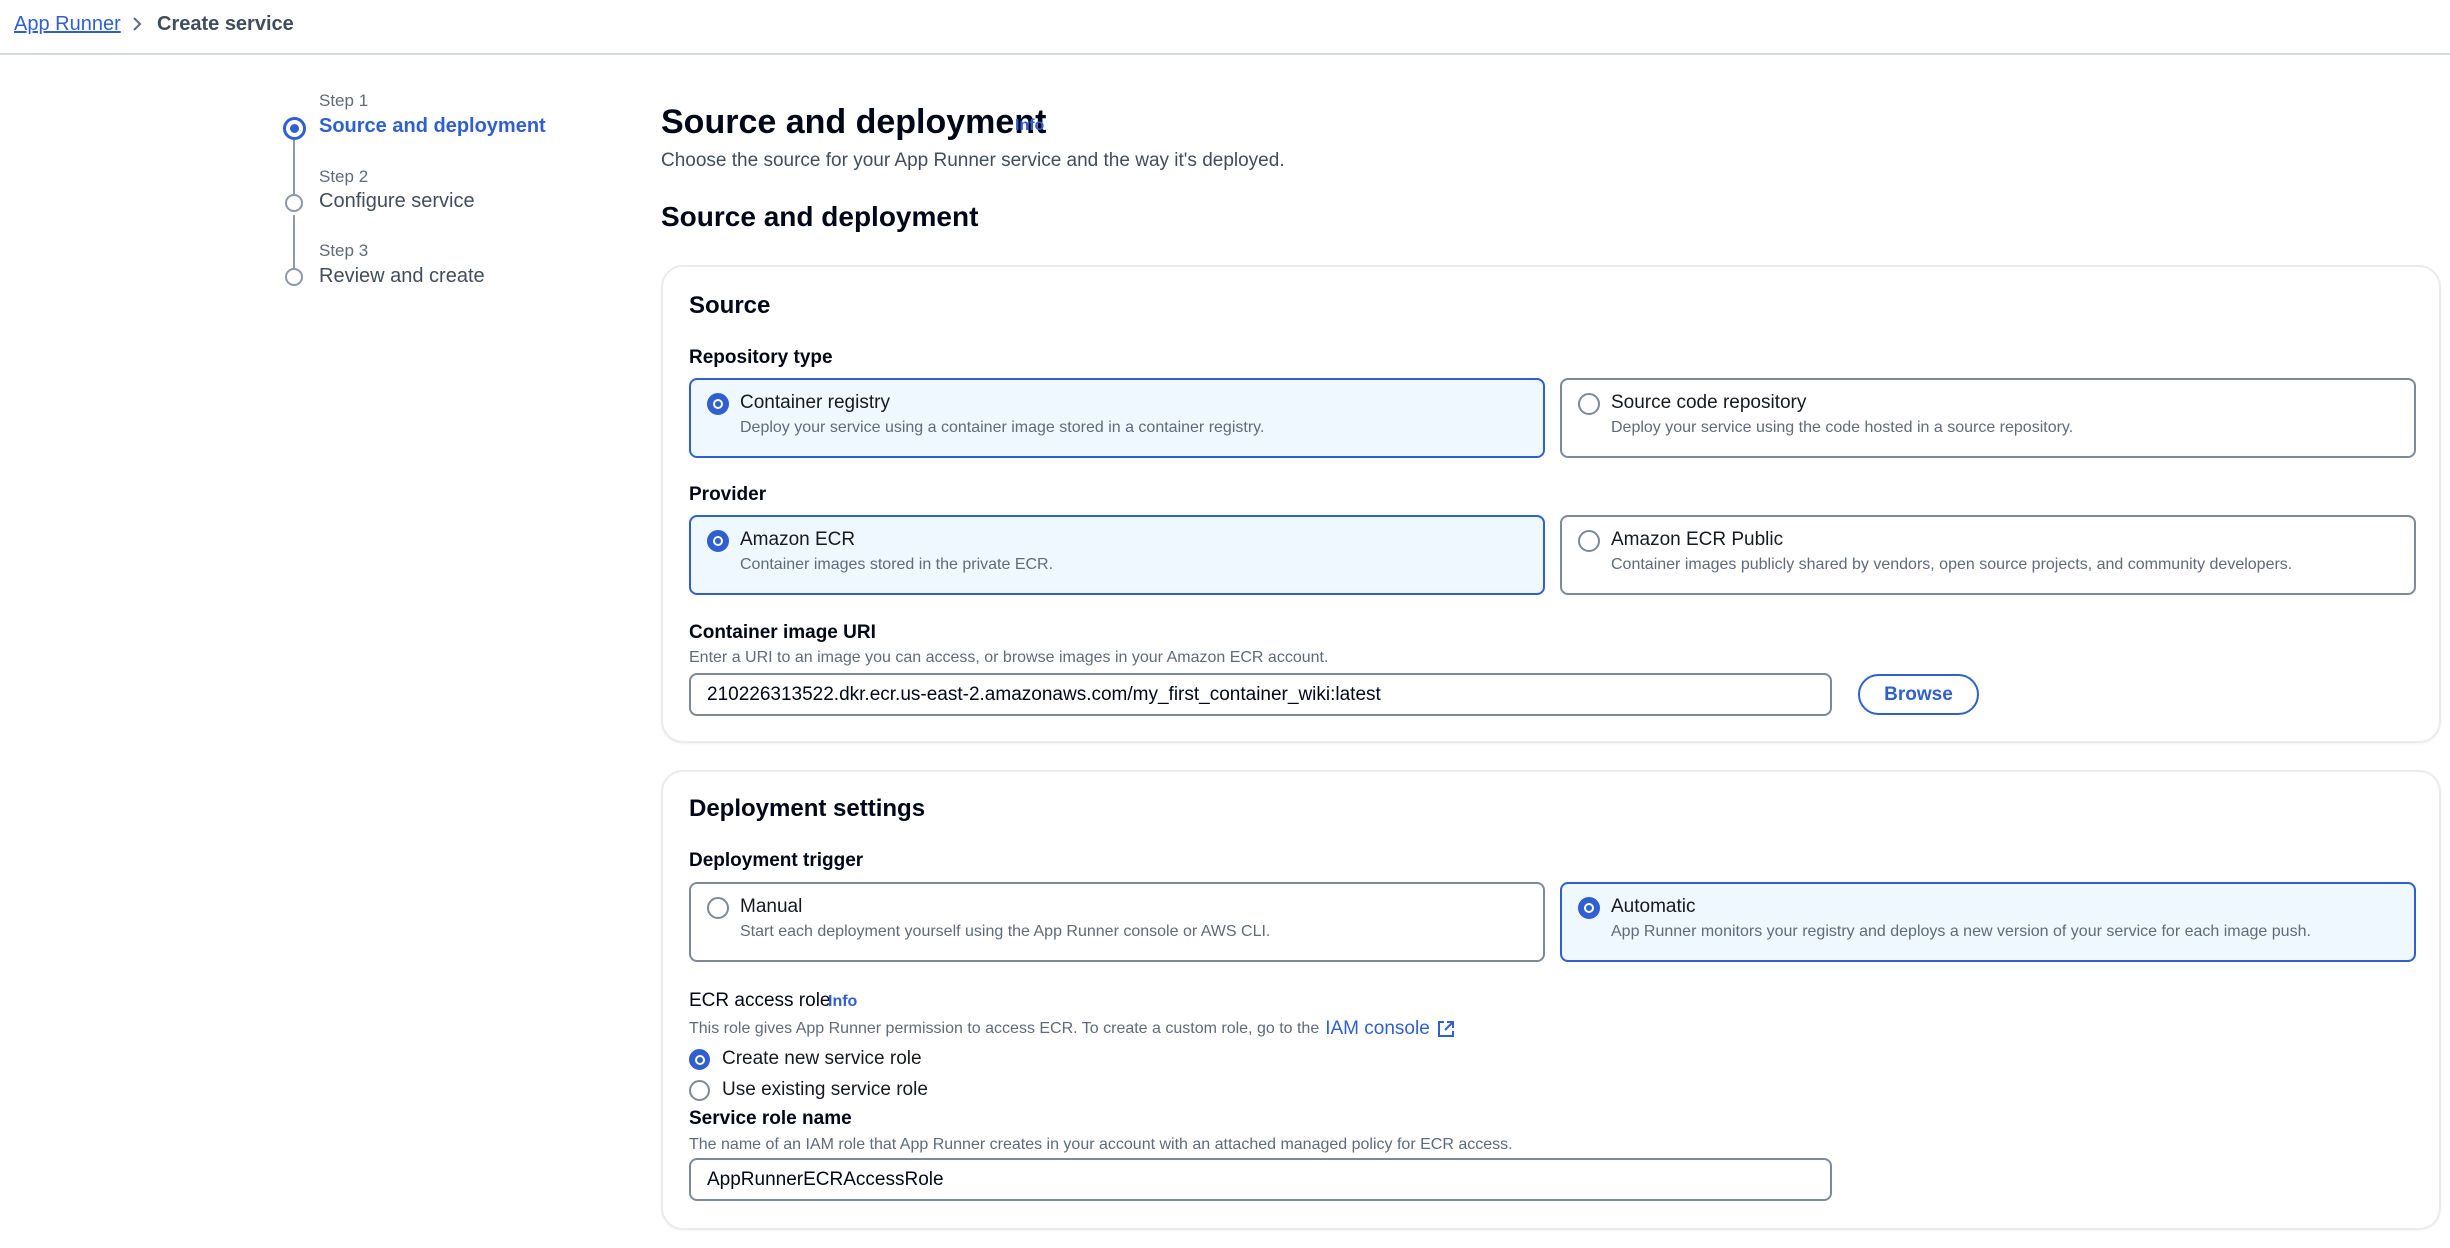 The height and width of the screenshot is (1248, 2450). I want to click on radio-create-new-service-role: Create new service role, so click(805, 1059).